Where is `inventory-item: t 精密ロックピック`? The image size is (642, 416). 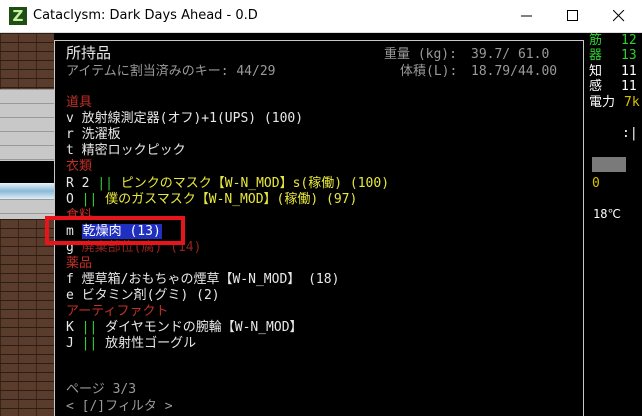
inventory-item: t 精密ロックピック is located at coordinates (126, 151).